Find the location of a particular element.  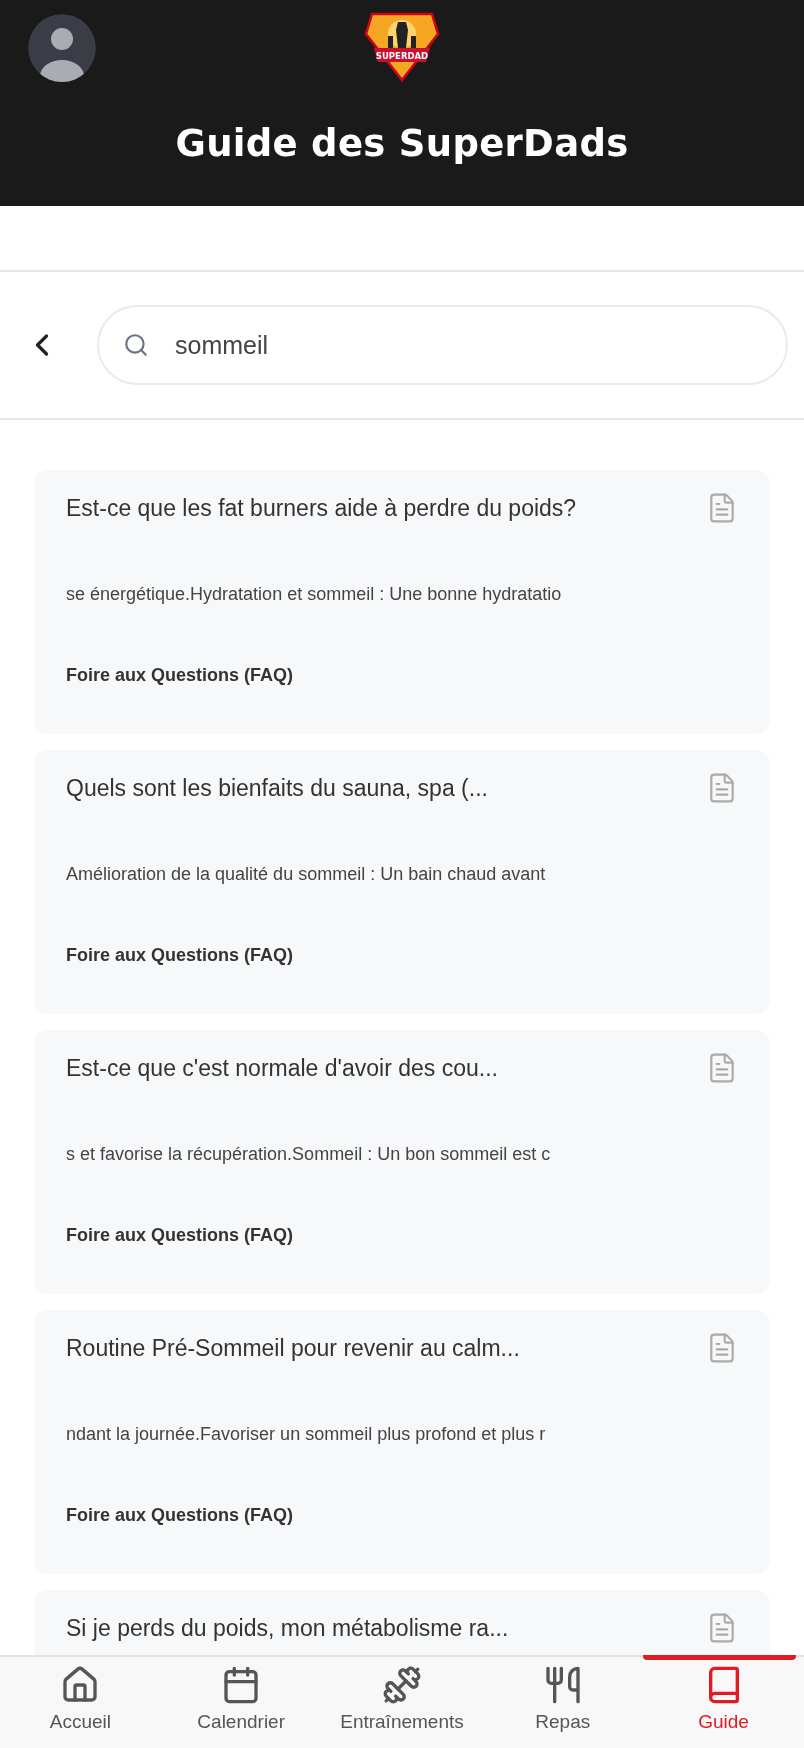

search-icon is located at coordinates (136, 345).